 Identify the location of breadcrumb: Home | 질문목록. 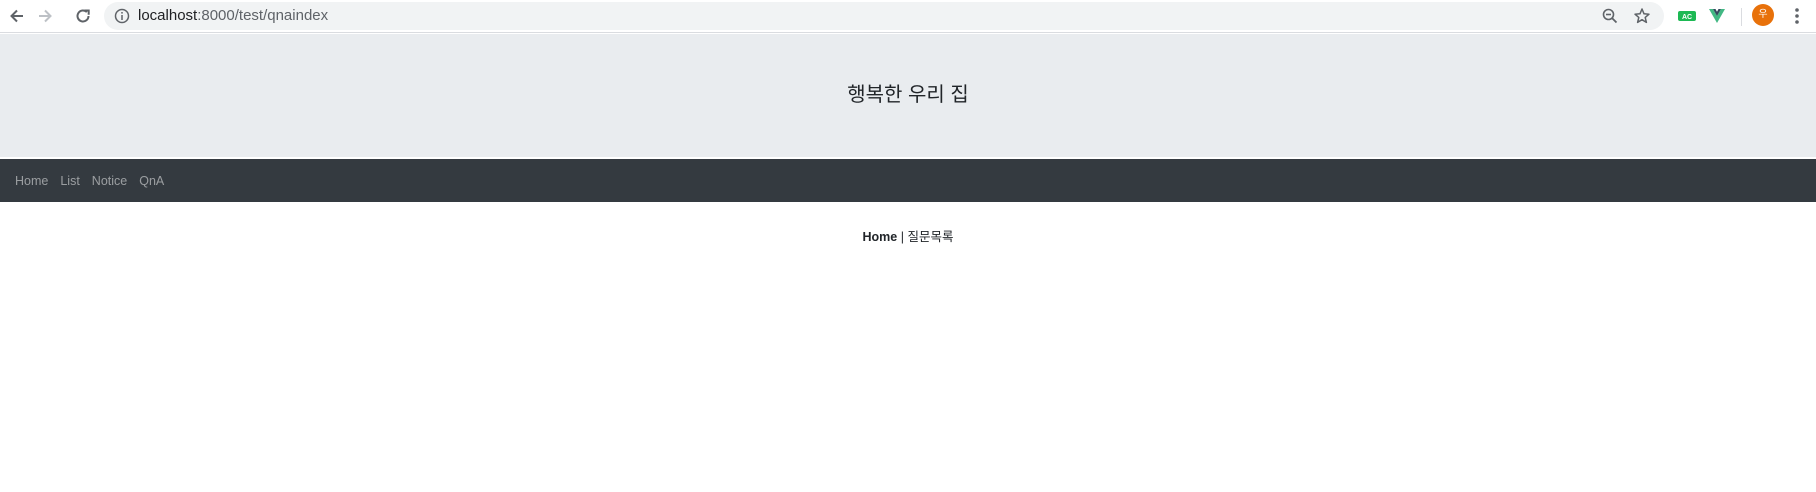
(908, 235).